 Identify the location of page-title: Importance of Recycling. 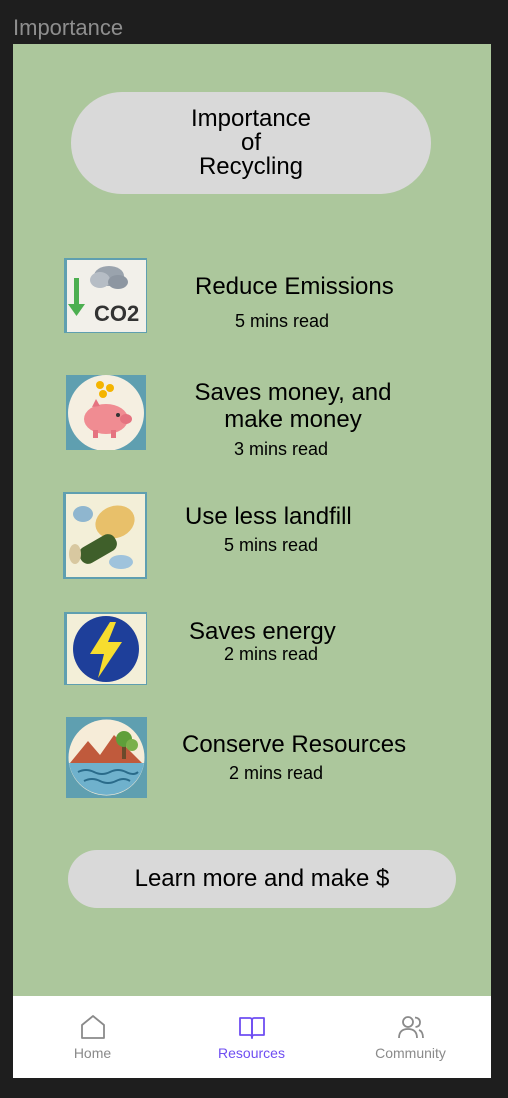
(251, 143).